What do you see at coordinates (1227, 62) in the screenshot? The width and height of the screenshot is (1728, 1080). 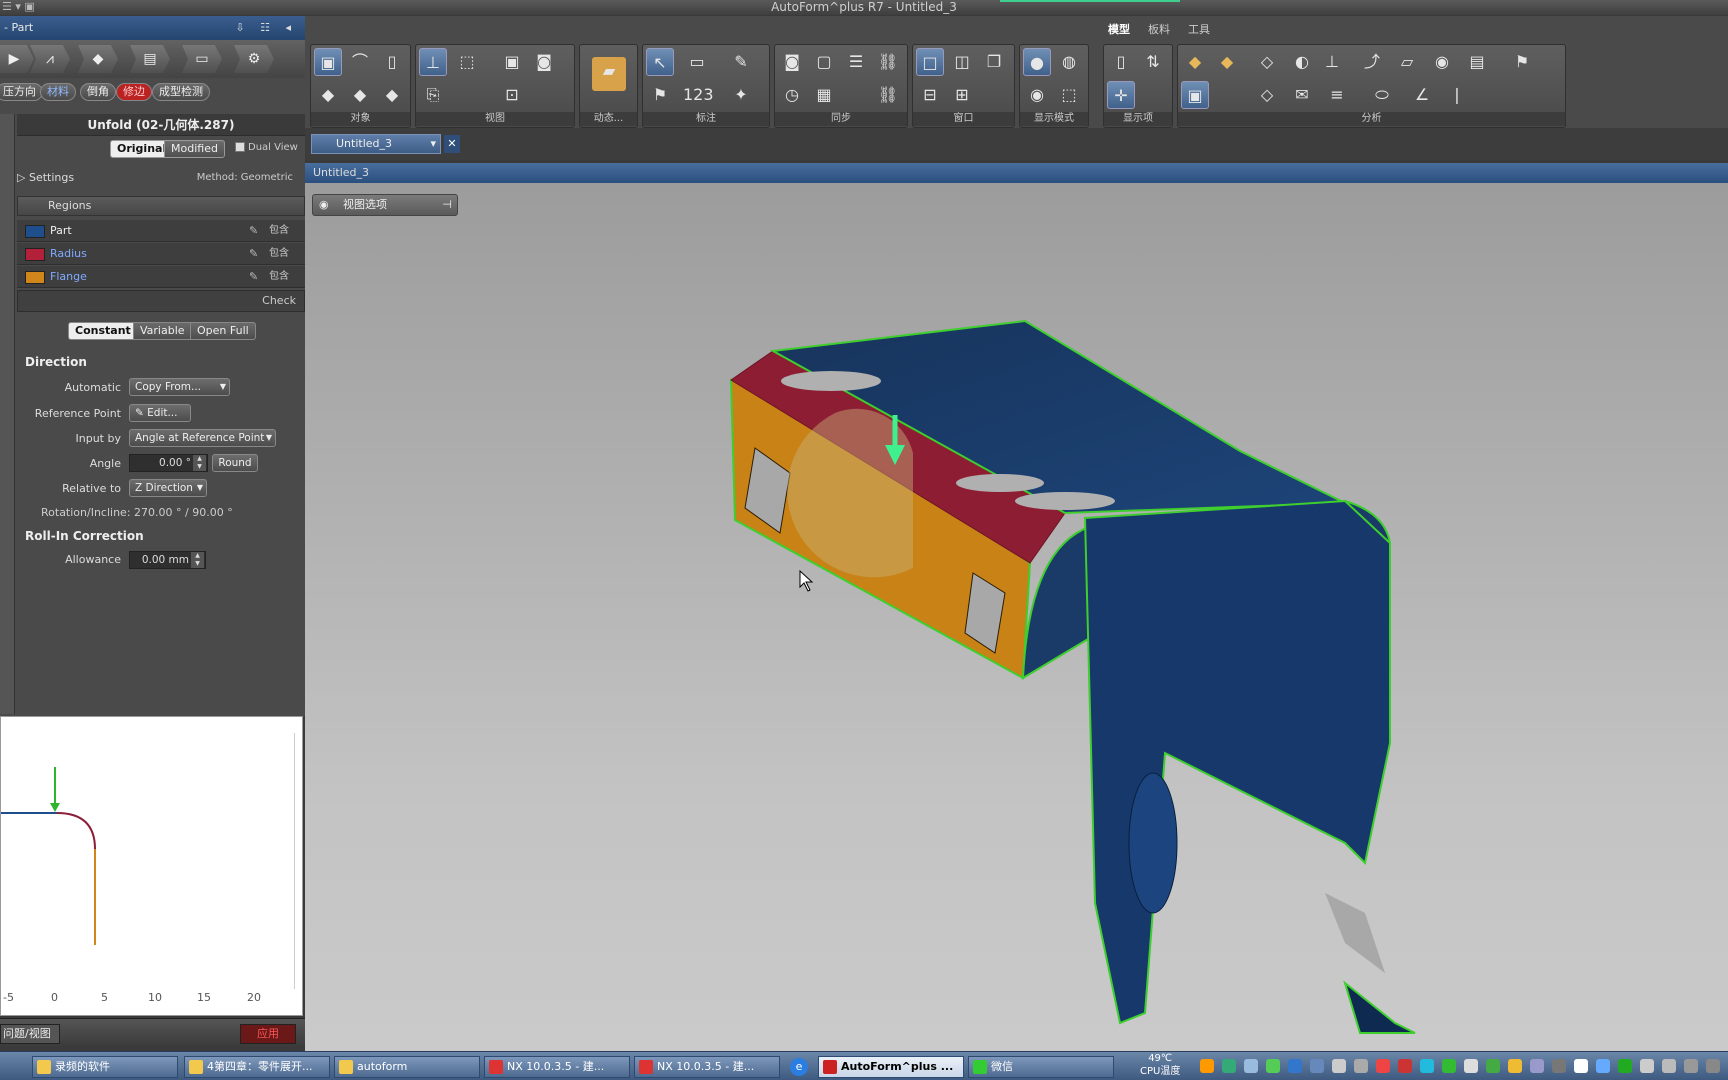 I see `analysis-surface-2-icon: ◆` at bounding box center [1227, 62].